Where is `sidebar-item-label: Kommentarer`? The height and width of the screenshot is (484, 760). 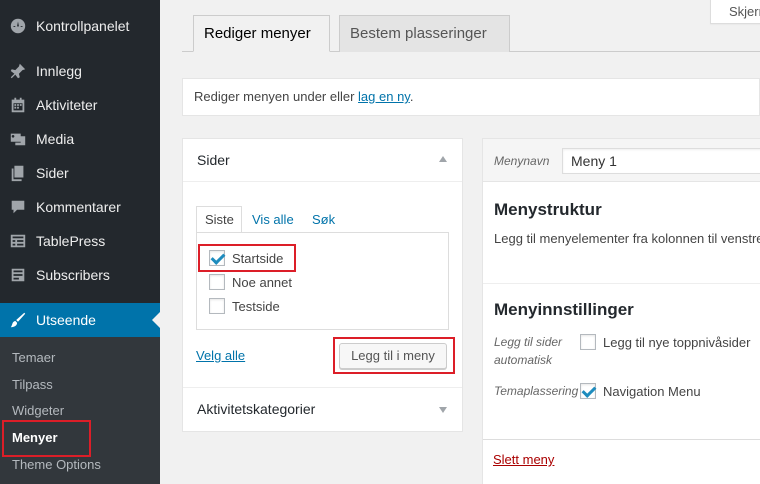 sidebar-item-label: Kommentarer is located at coordinates (78, 207).